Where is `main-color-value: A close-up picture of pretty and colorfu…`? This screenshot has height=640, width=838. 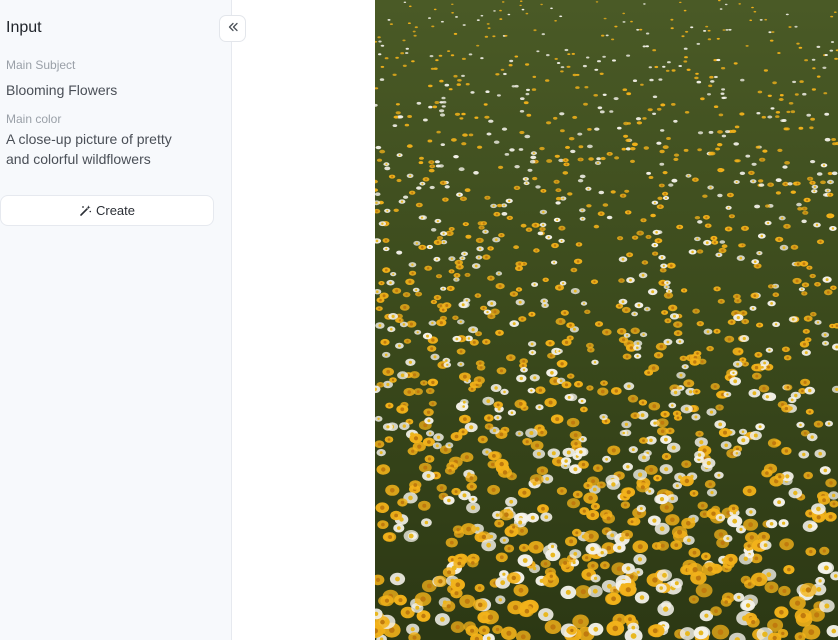
main-color-value: A close-up picture of pretty and colorfu… is located at coordinates (89, 149).